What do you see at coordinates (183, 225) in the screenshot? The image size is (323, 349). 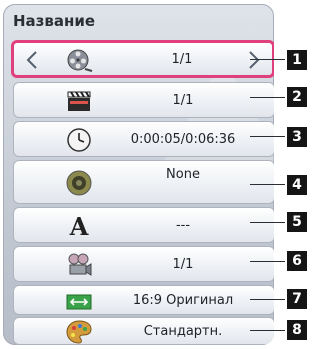 I see `option-value: ---` at bounding box center [183, 225].